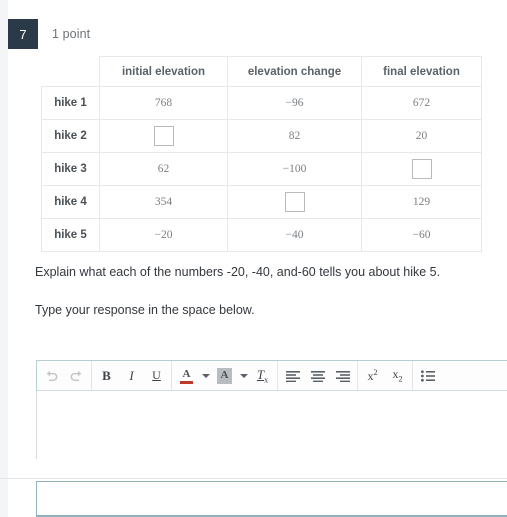 This screenshot has height=517, width=507. What do you see at coordinates (397, 375) in the screenshot?
I see `subscript-icon: x2` at bounding box center [397, 375].